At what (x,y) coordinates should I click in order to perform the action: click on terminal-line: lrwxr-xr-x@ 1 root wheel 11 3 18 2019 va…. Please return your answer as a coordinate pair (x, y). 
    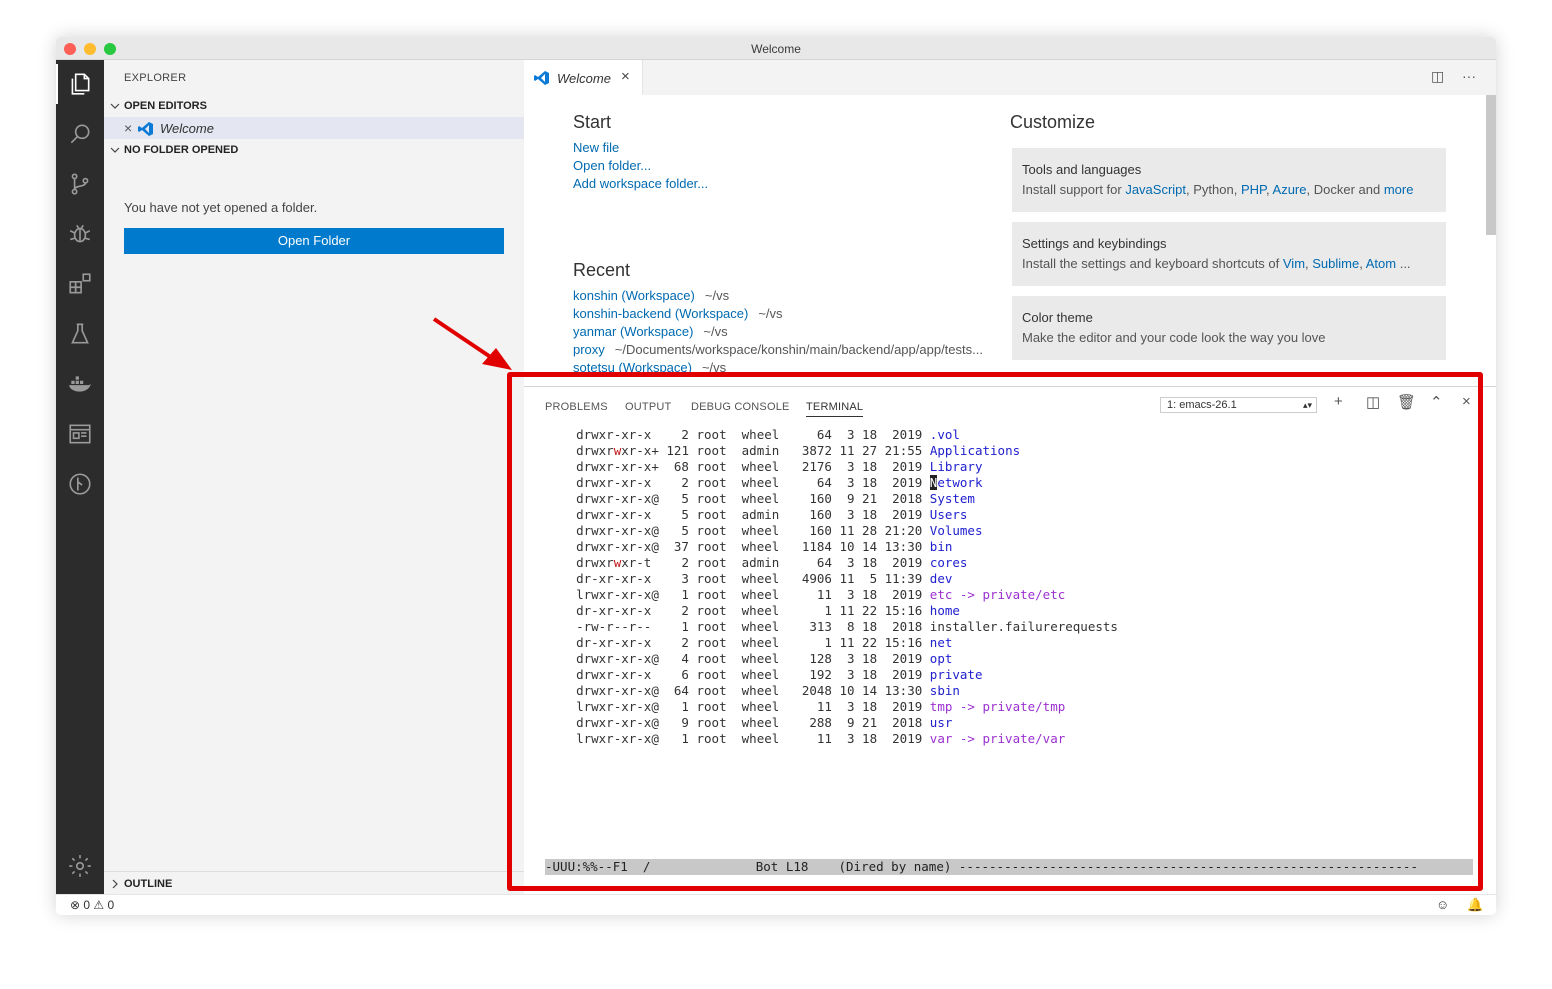
    Looking at the image, I should click on (821, 738).